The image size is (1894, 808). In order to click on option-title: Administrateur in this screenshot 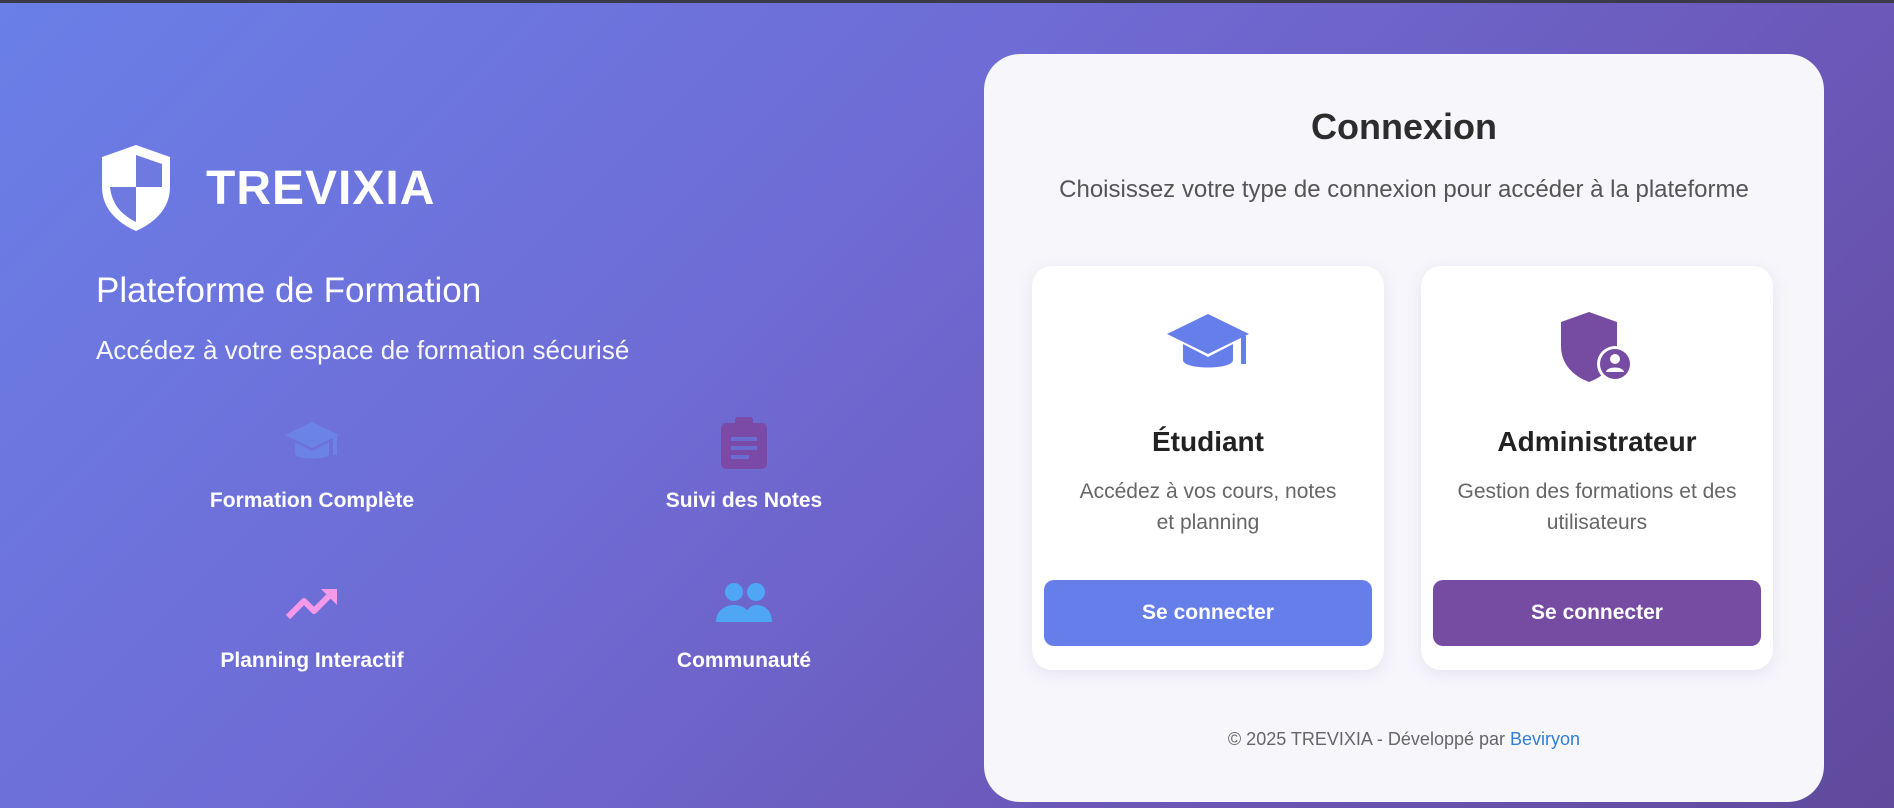, I will do `click(1597, 441)`.